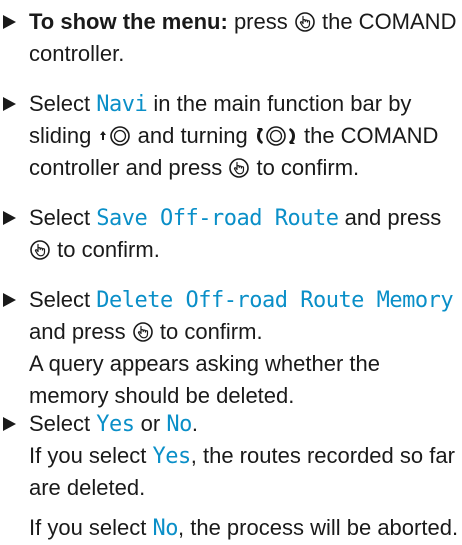 The image size is (462, 545). Describe the element at coordinates (126, 167) in the screenshot. I see `step-text: controller and press` at that location.